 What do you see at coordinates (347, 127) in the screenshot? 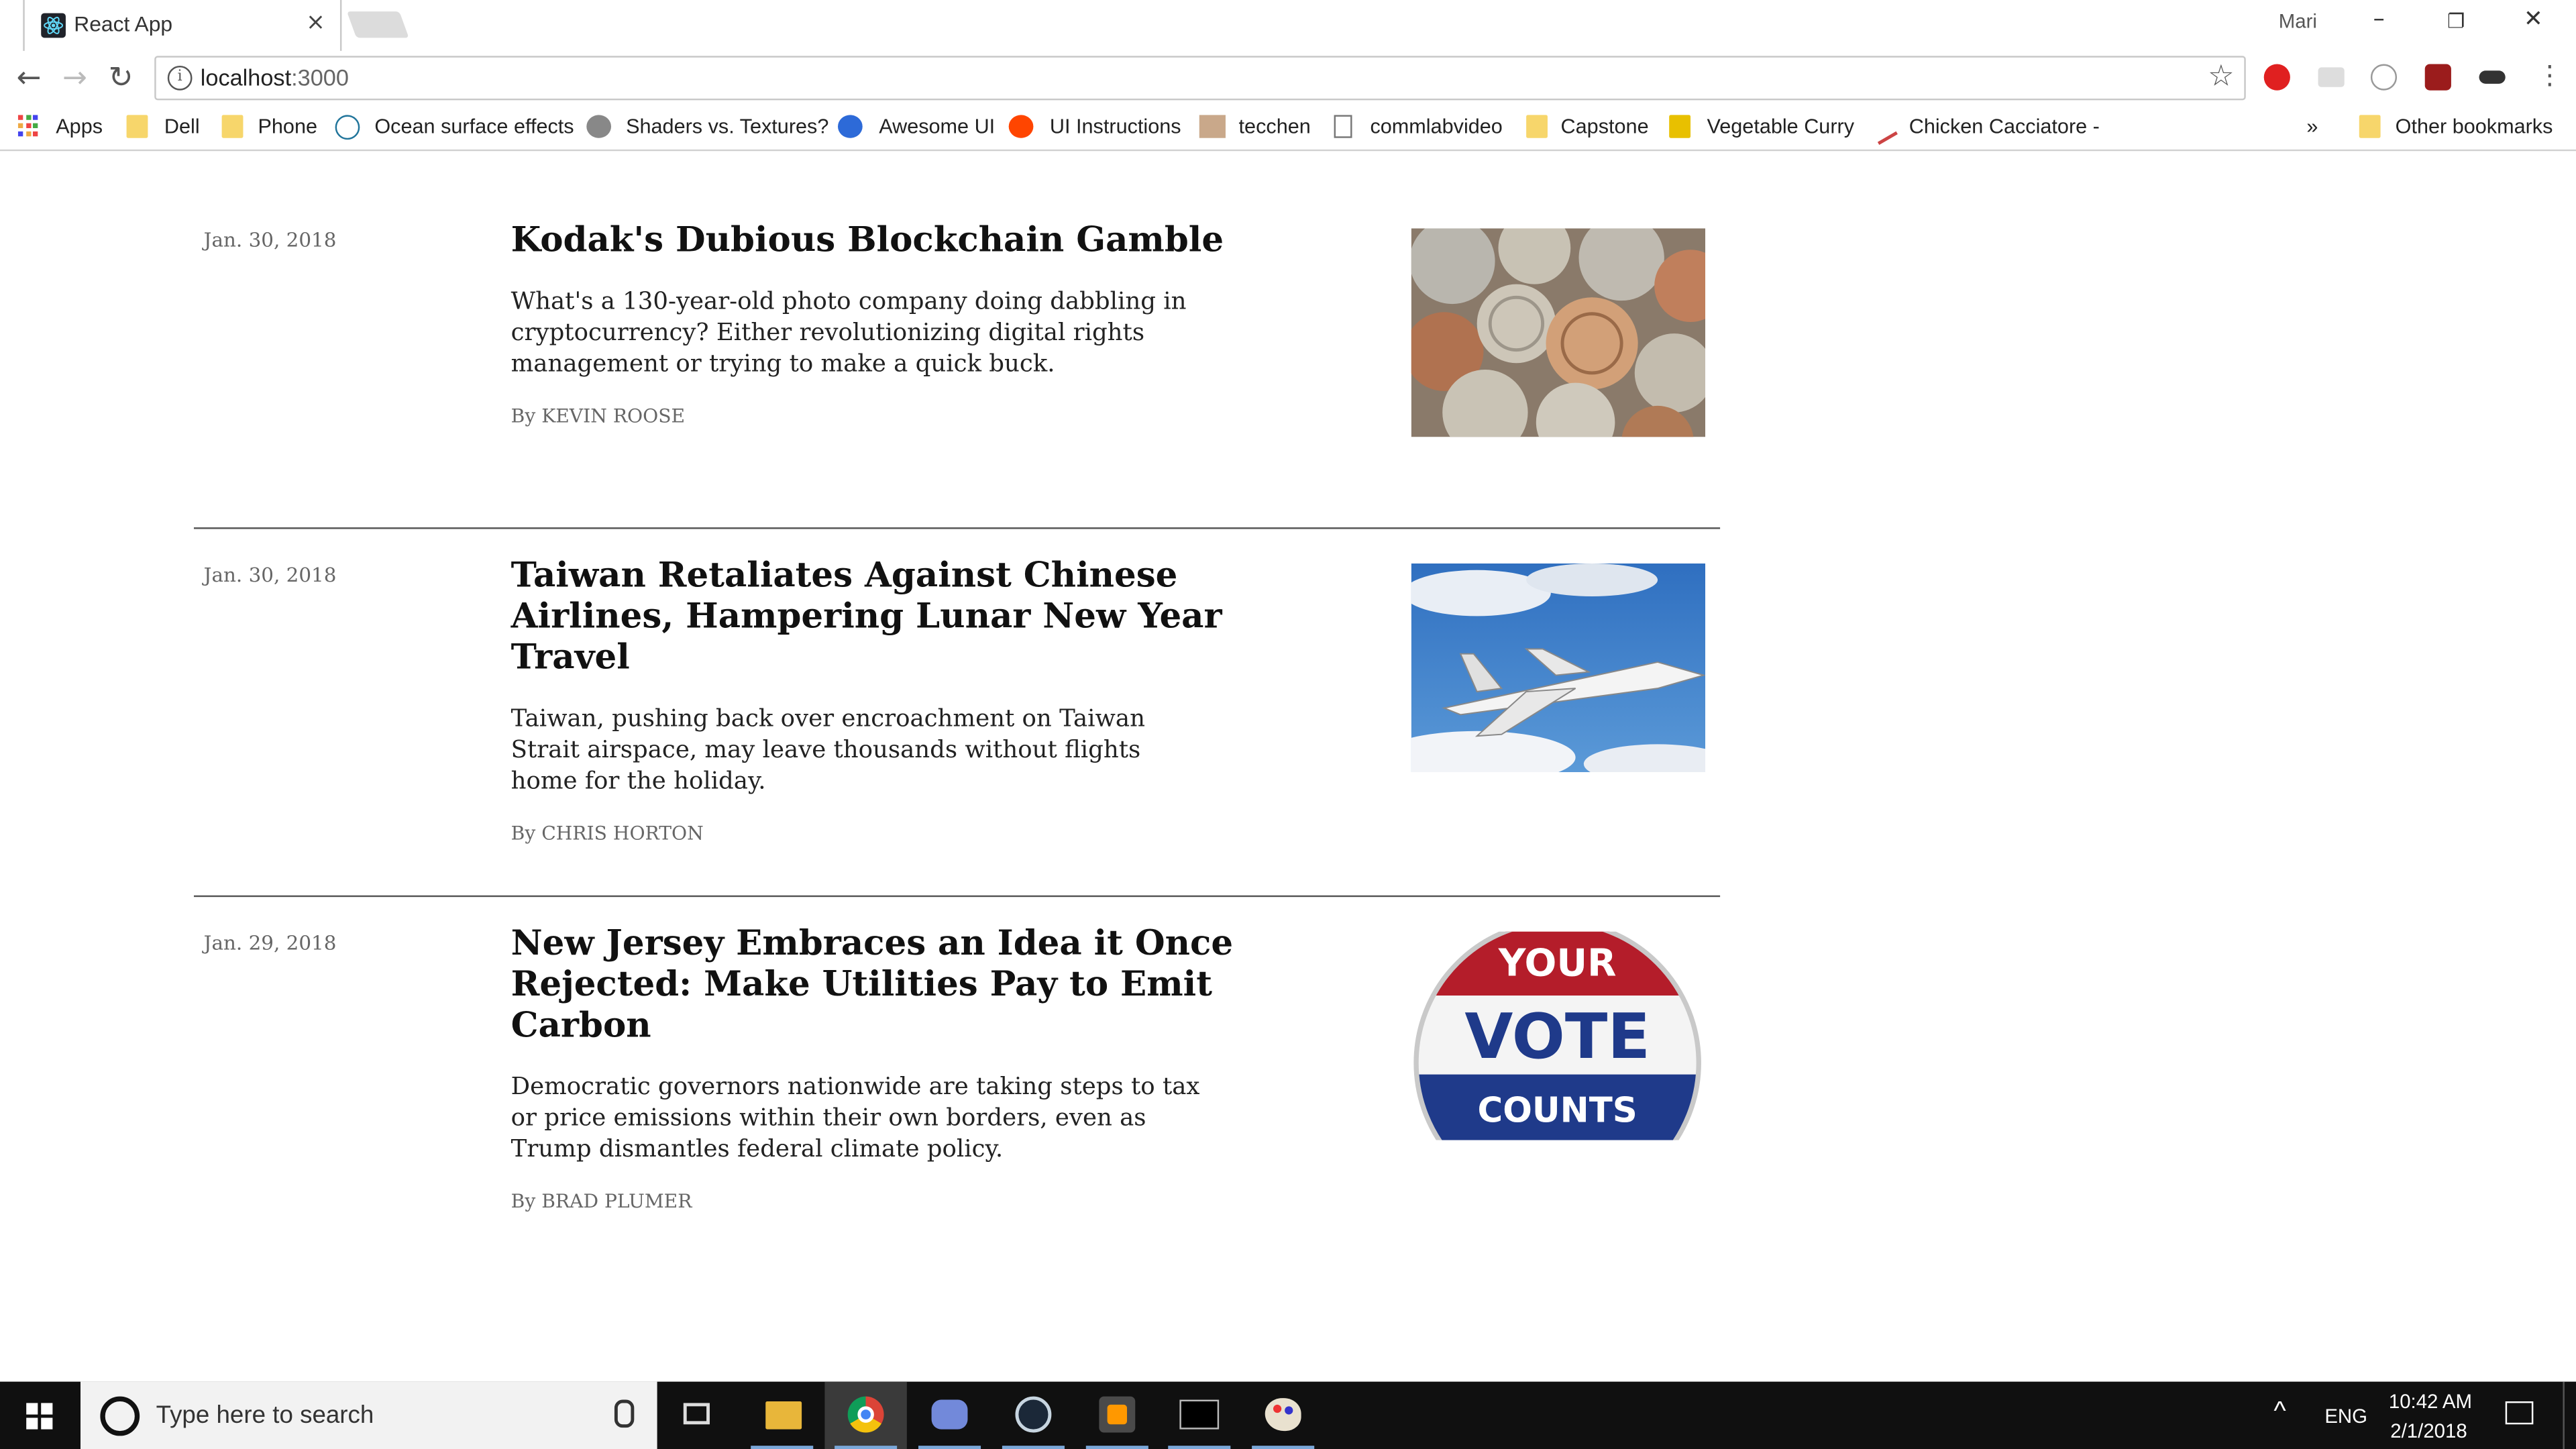
I see `wordpress-icon` at bounding box center [347, 127].